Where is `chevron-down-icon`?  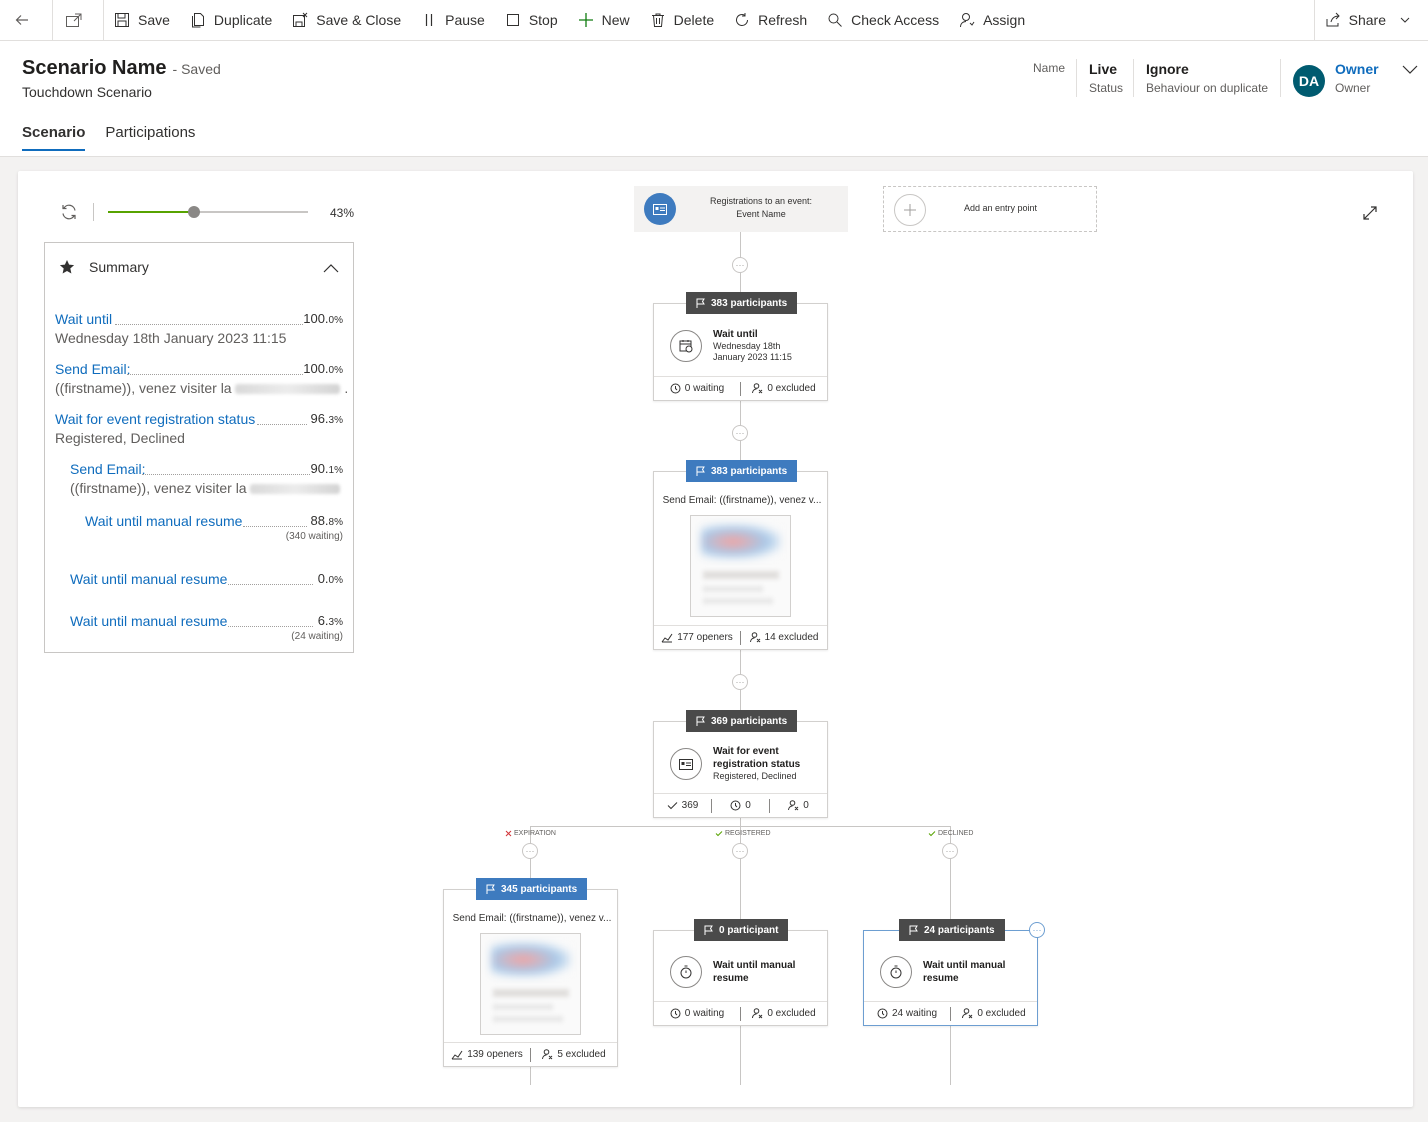
chevron-down-icon is located at coordinates (1405, 20).